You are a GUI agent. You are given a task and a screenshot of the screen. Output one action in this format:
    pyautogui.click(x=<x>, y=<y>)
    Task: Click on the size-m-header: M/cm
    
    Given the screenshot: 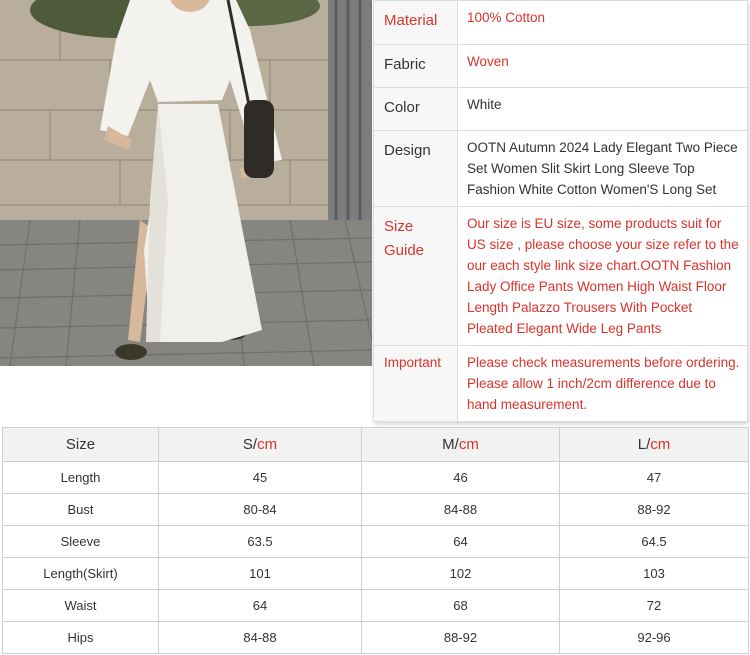 What is the action you would take?
    pyautogui.click(x=460, y=444)
    